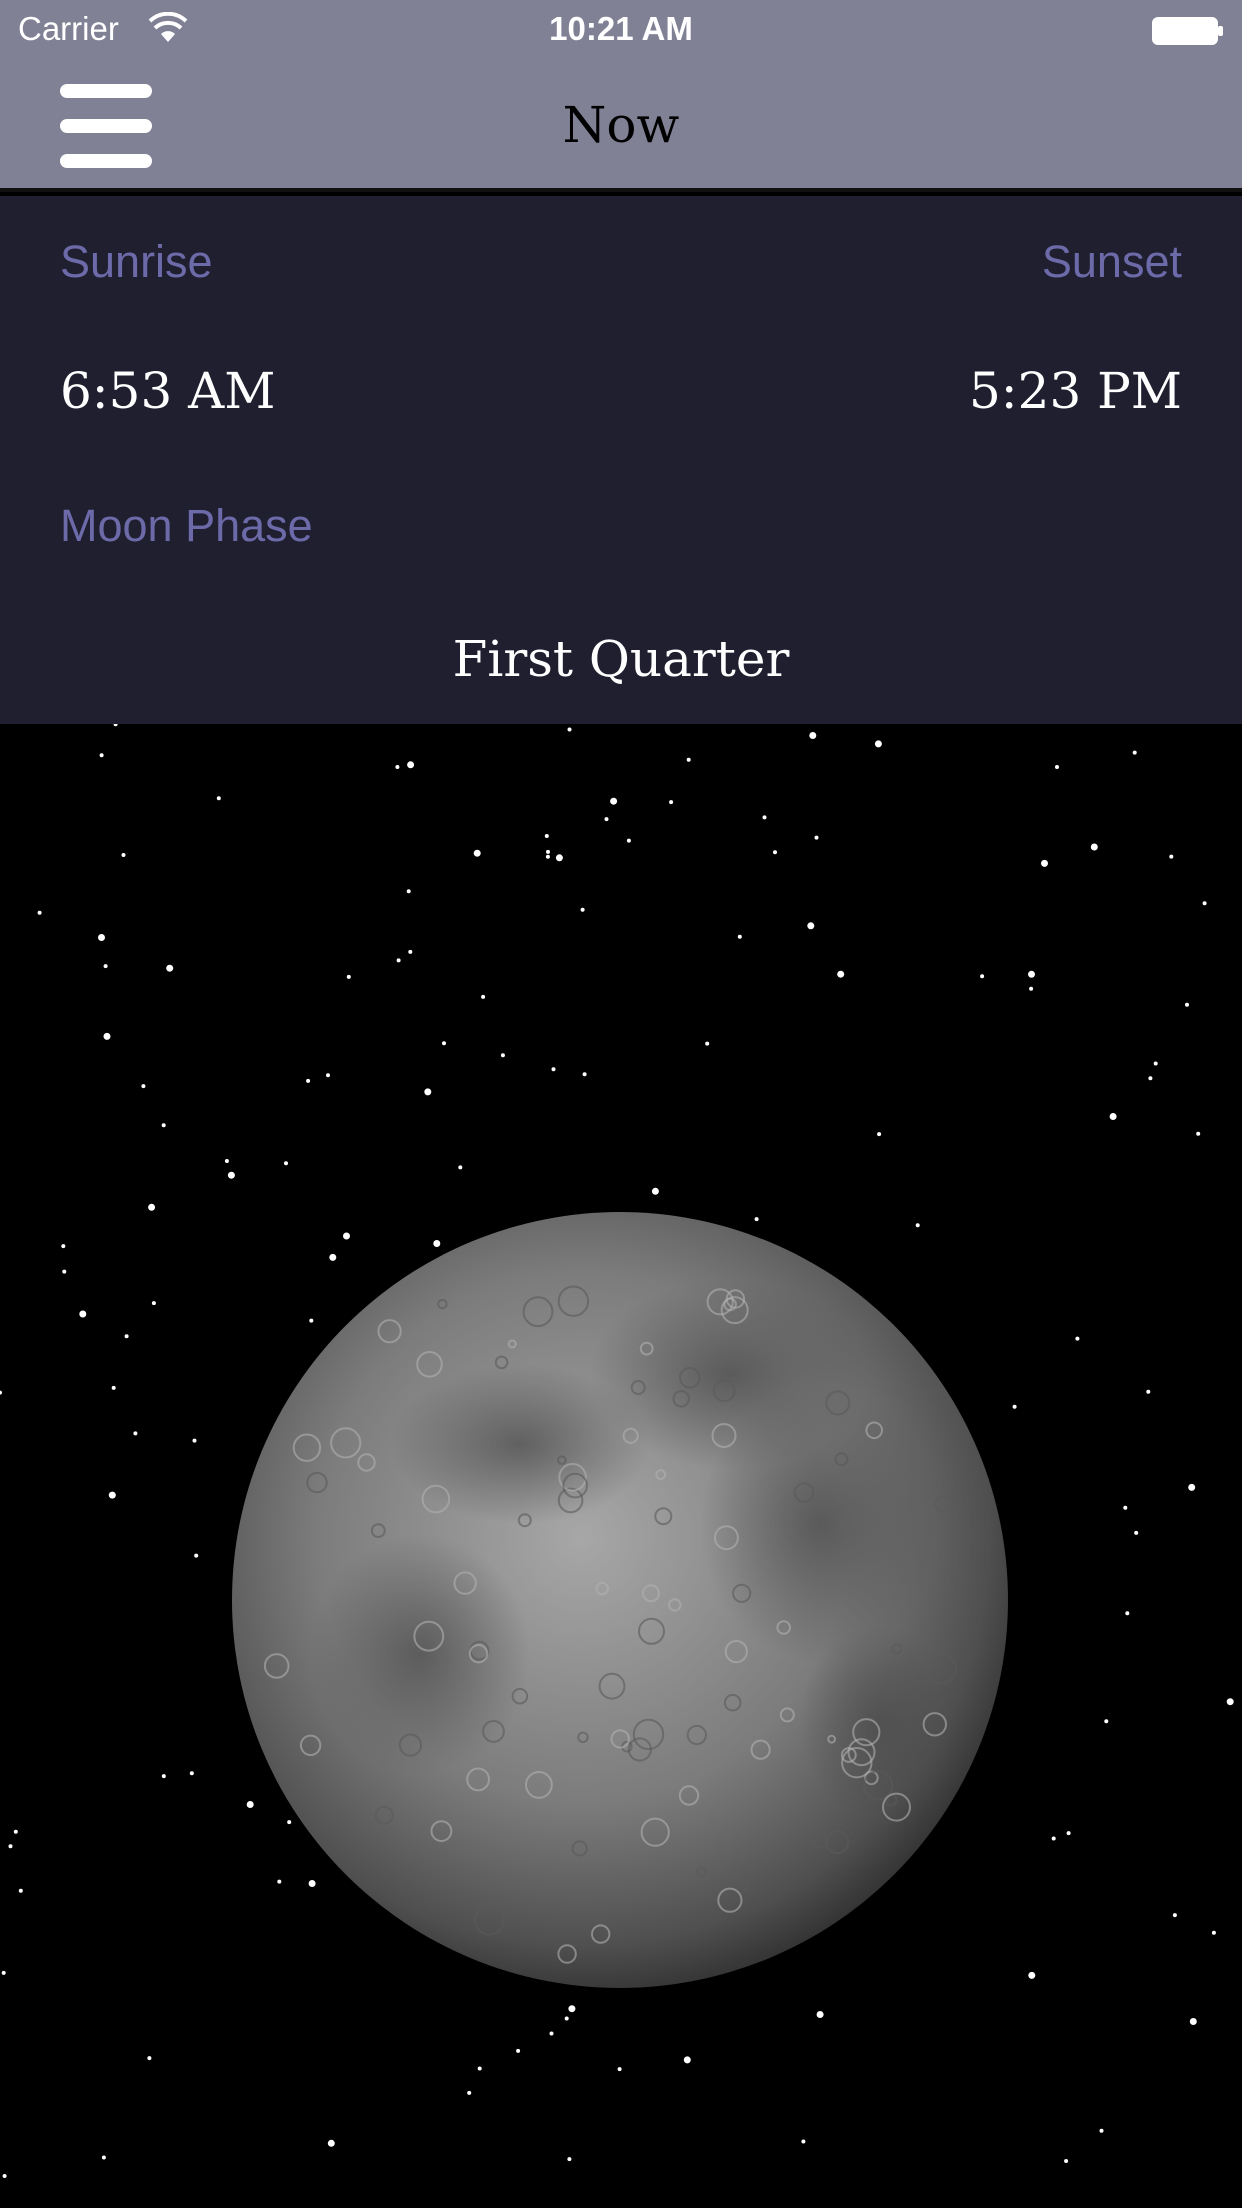  Describe the element at coordinates (168, 391) in the screenshot. I see `sunrise-time: 6:53 AM` at that location.